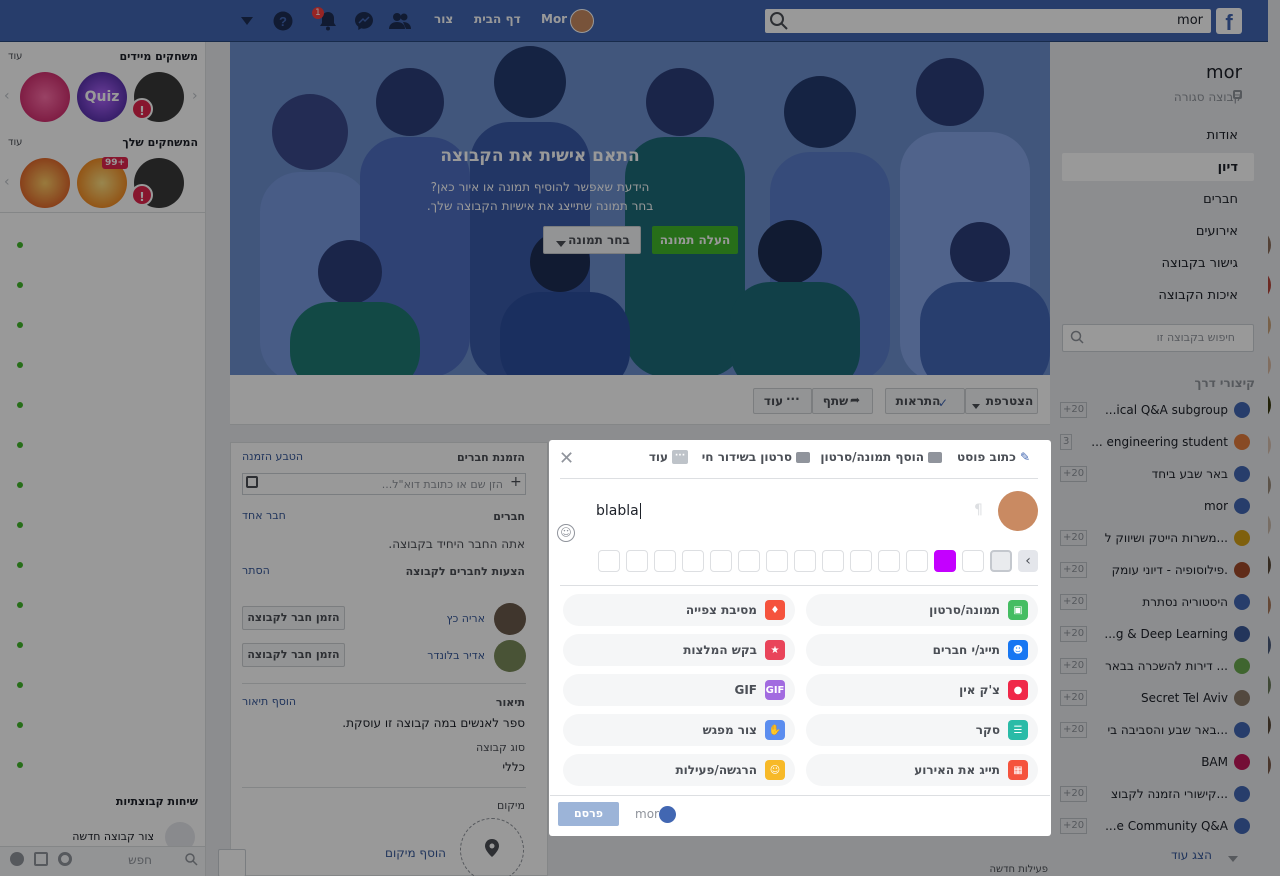  What do you see at coordinates (729, 730) in the screenshot?
I see `option-label: צור מפגש` at bounding box center [729, 730].